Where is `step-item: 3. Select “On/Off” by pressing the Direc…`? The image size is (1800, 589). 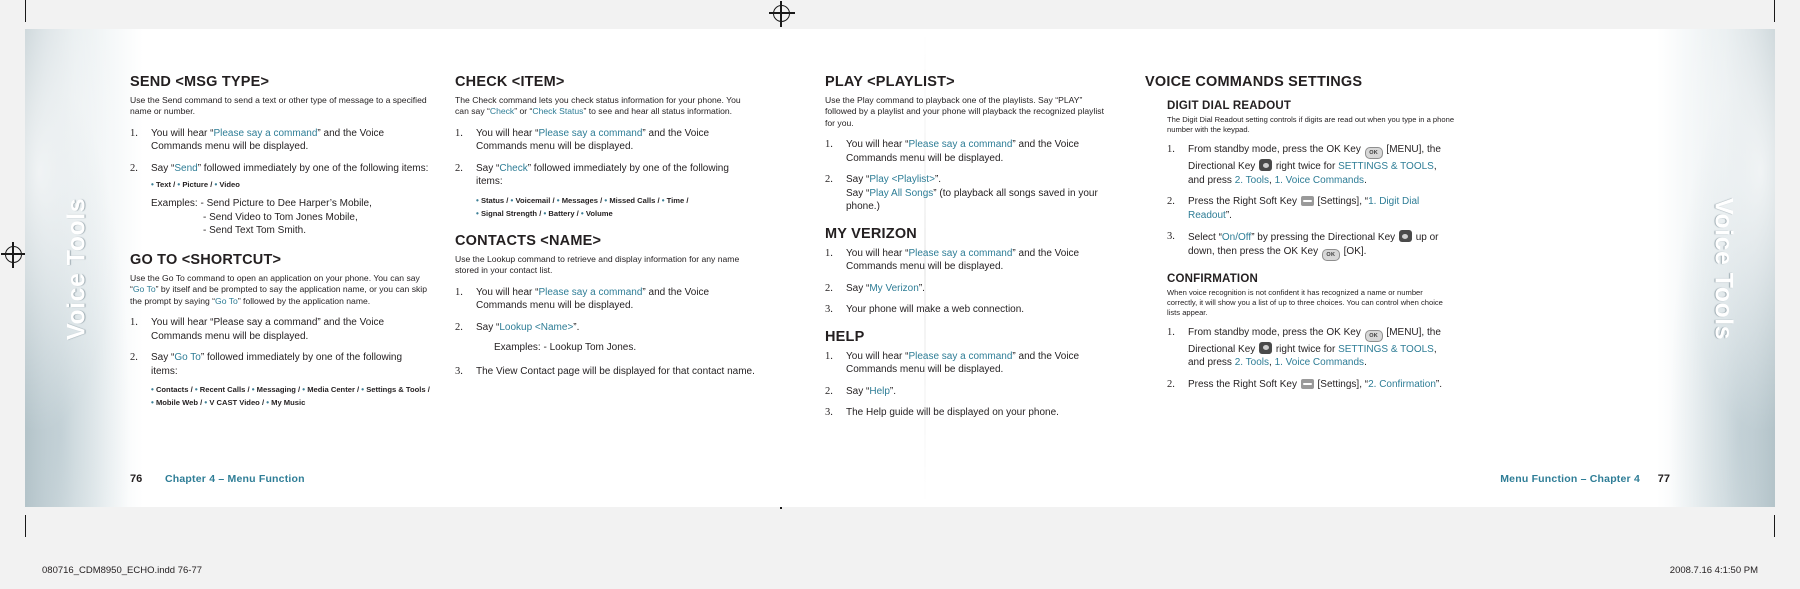
step-item: 3. Select “On/Off” by pressing the Direc… is located at coordinates (1311, 245).